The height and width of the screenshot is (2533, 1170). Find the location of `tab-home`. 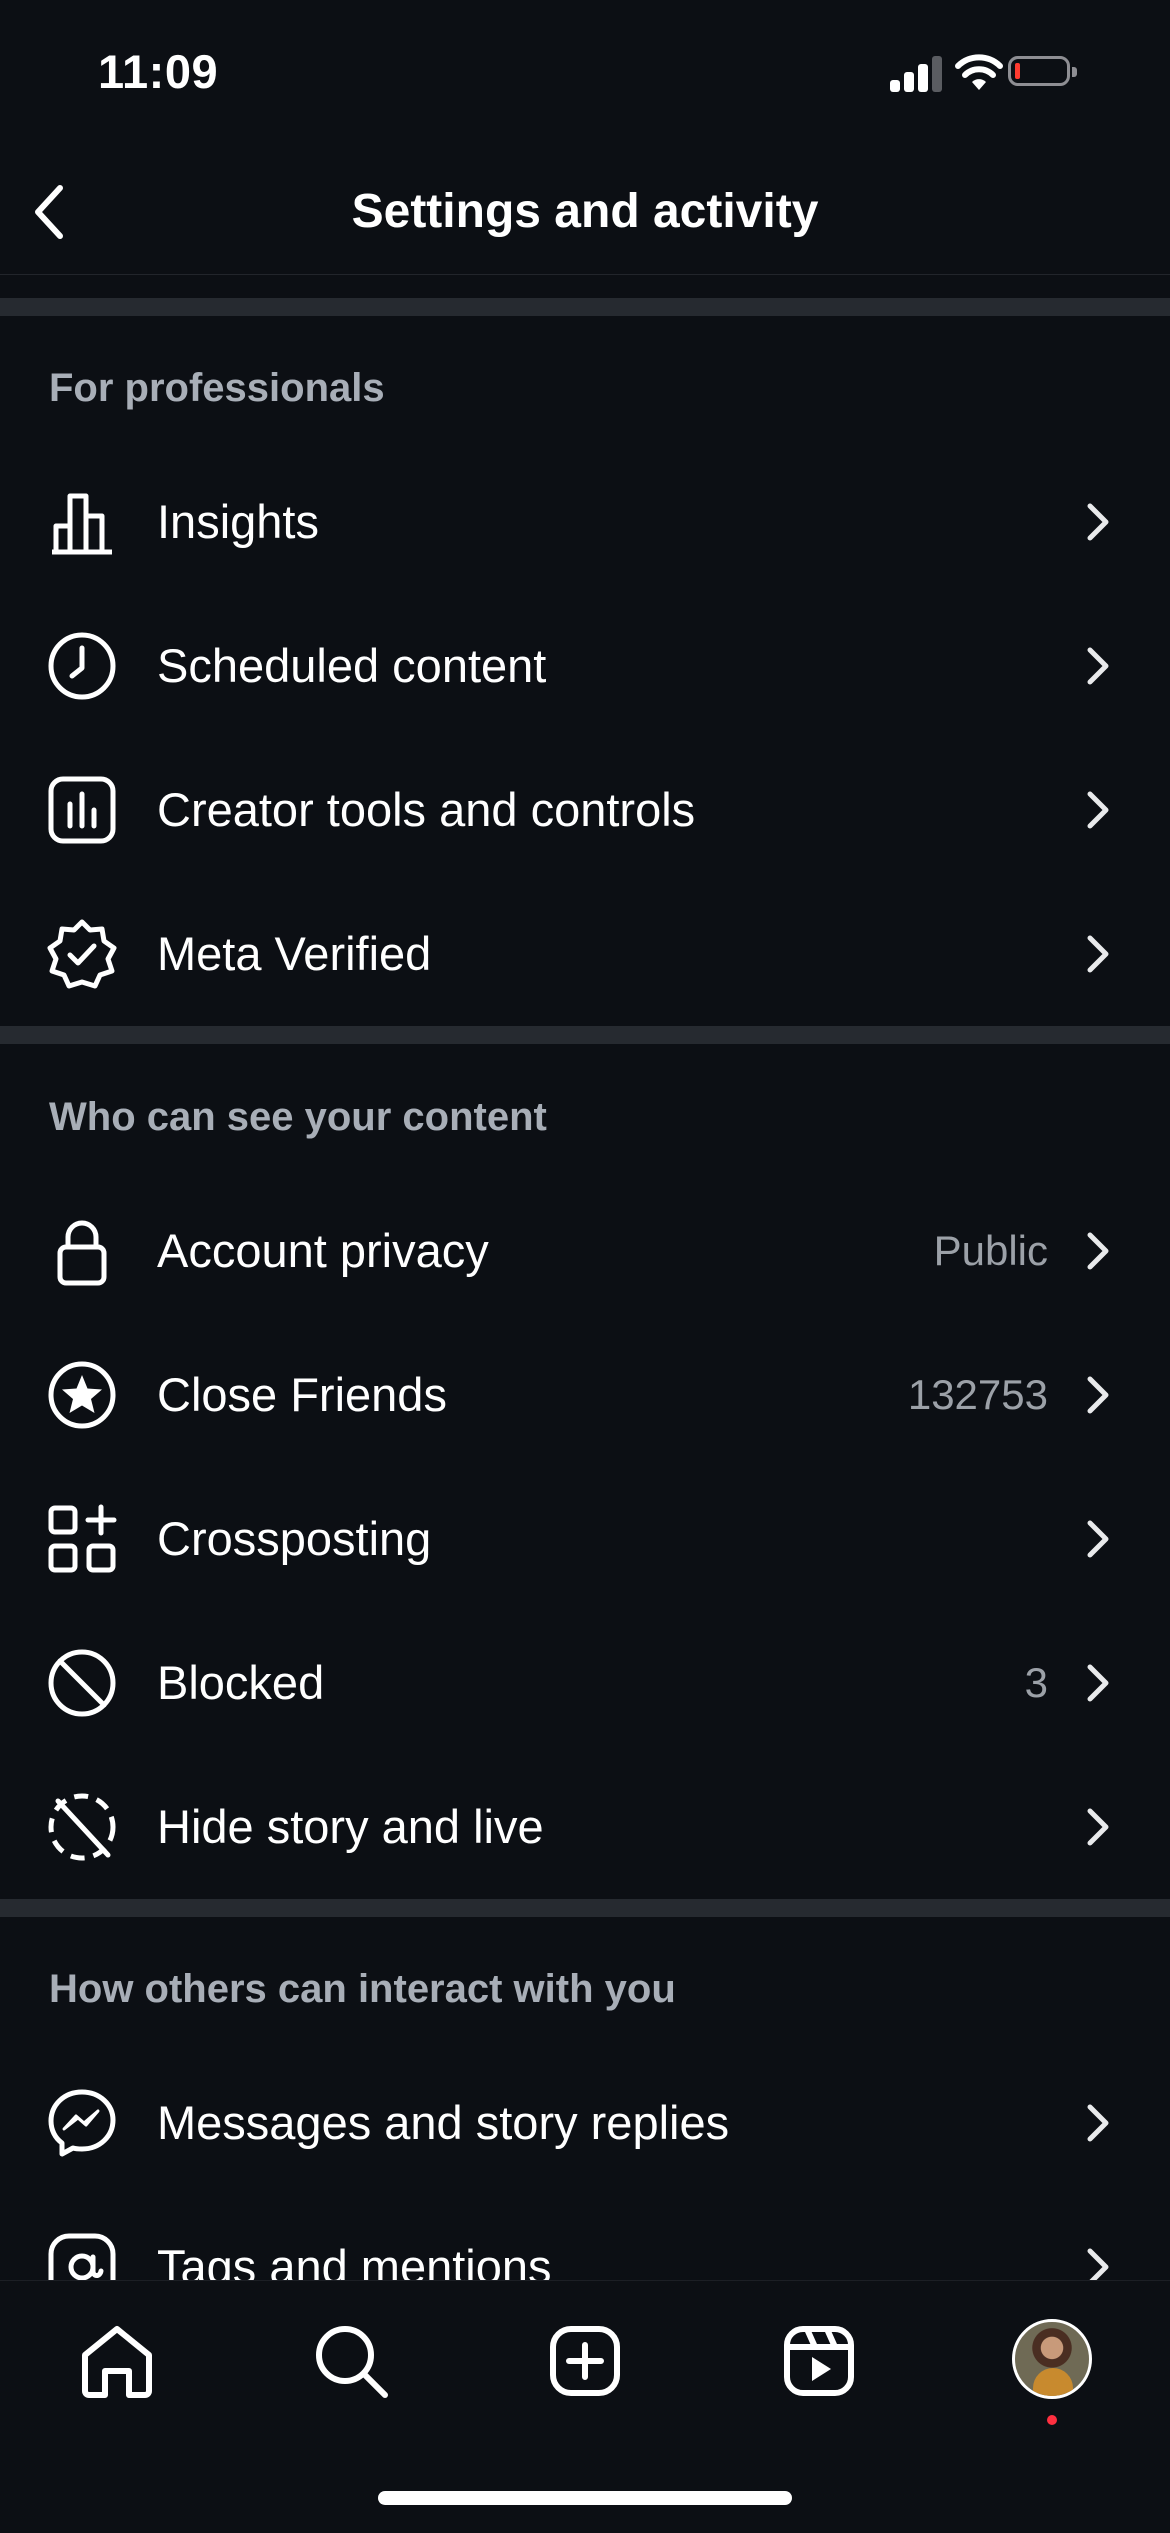

tab-home is located at coordinates (117, 2361).